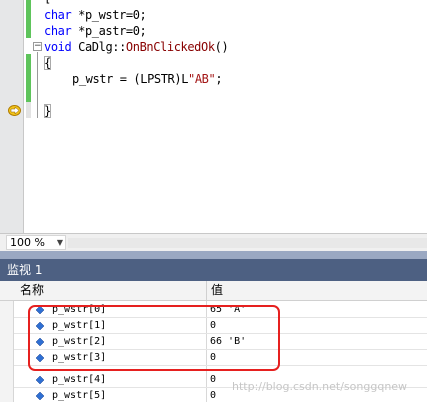  Describe the element at coordinates (58, 47) in the screenshot. I see `keyword: void` at that location.